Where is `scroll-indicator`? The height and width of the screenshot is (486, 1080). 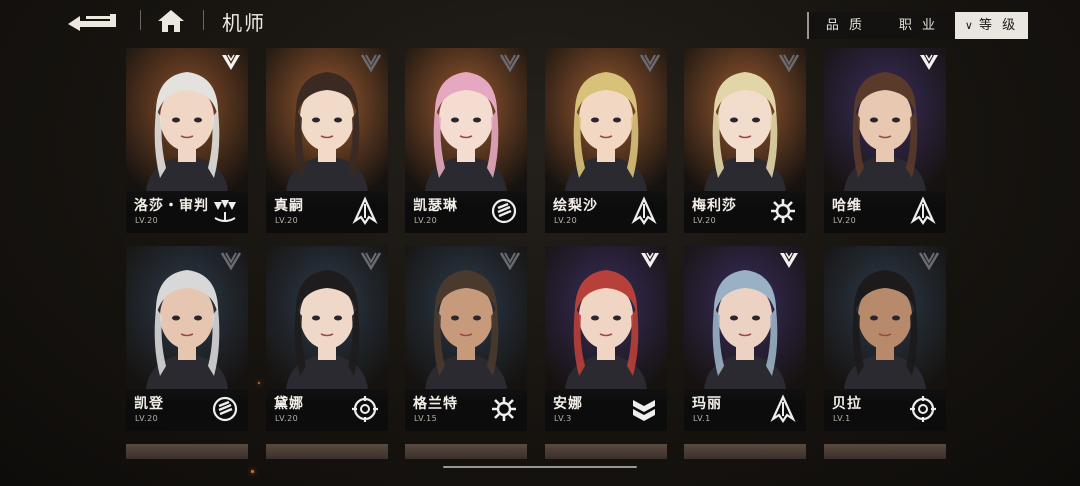 scroll-indicator is located at coordinates (540, 467).